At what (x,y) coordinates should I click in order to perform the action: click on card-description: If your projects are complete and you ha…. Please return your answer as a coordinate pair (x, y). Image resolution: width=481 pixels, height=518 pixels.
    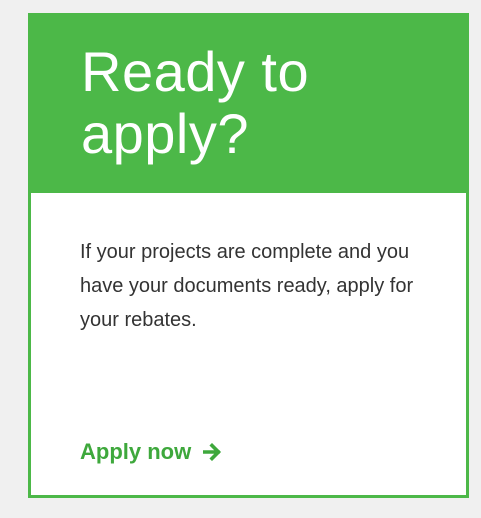
    Looking at the image, I should click on (247, 286).